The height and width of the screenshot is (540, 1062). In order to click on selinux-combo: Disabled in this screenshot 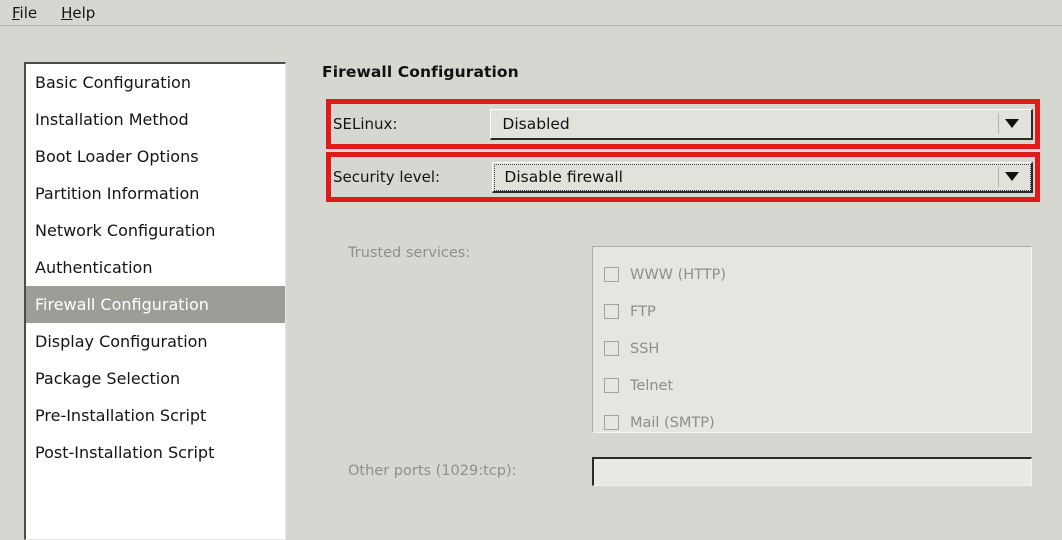, I will do `click(761, 124)`.